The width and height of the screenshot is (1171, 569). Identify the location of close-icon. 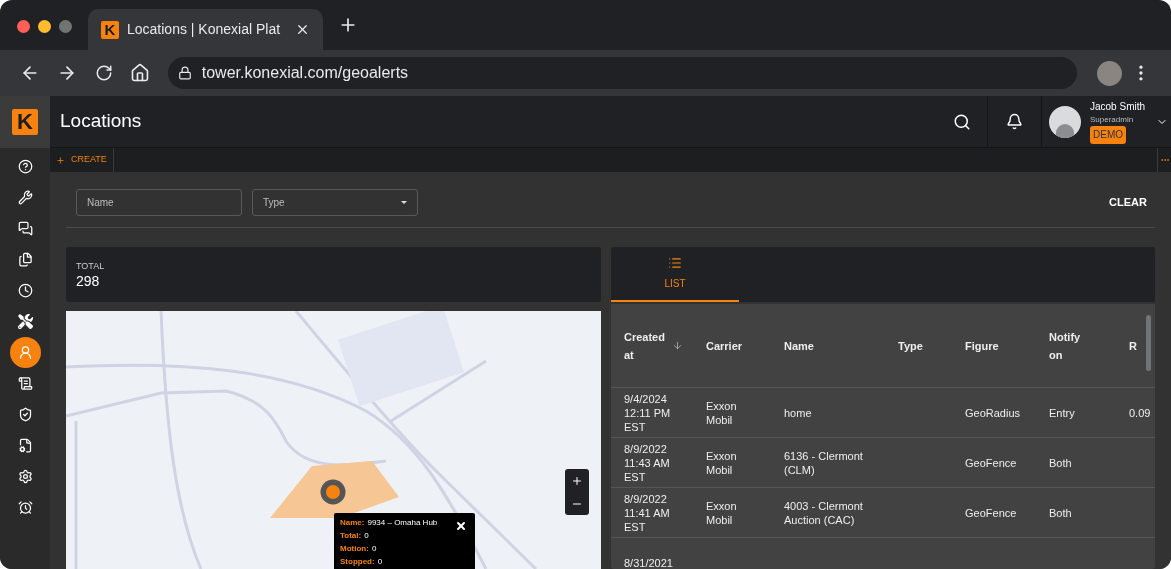
(461, 526).